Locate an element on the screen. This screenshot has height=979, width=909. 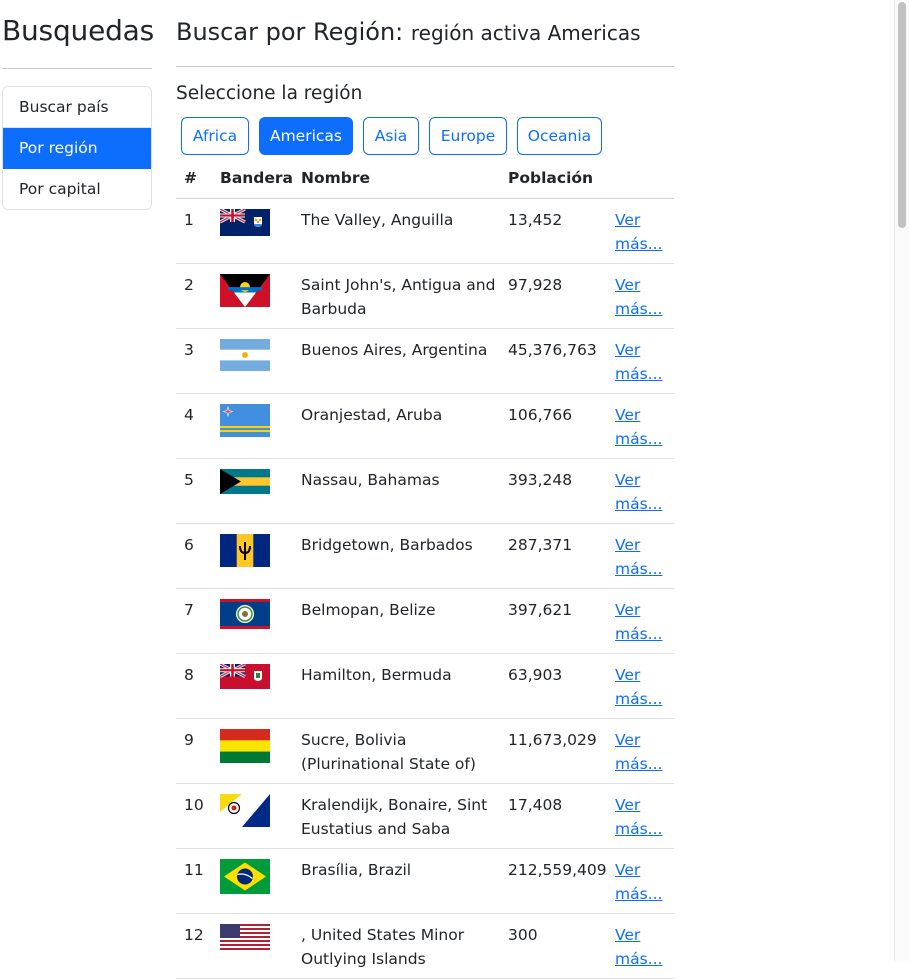
barbados-flag-icon is located at coordinates (245, 550).